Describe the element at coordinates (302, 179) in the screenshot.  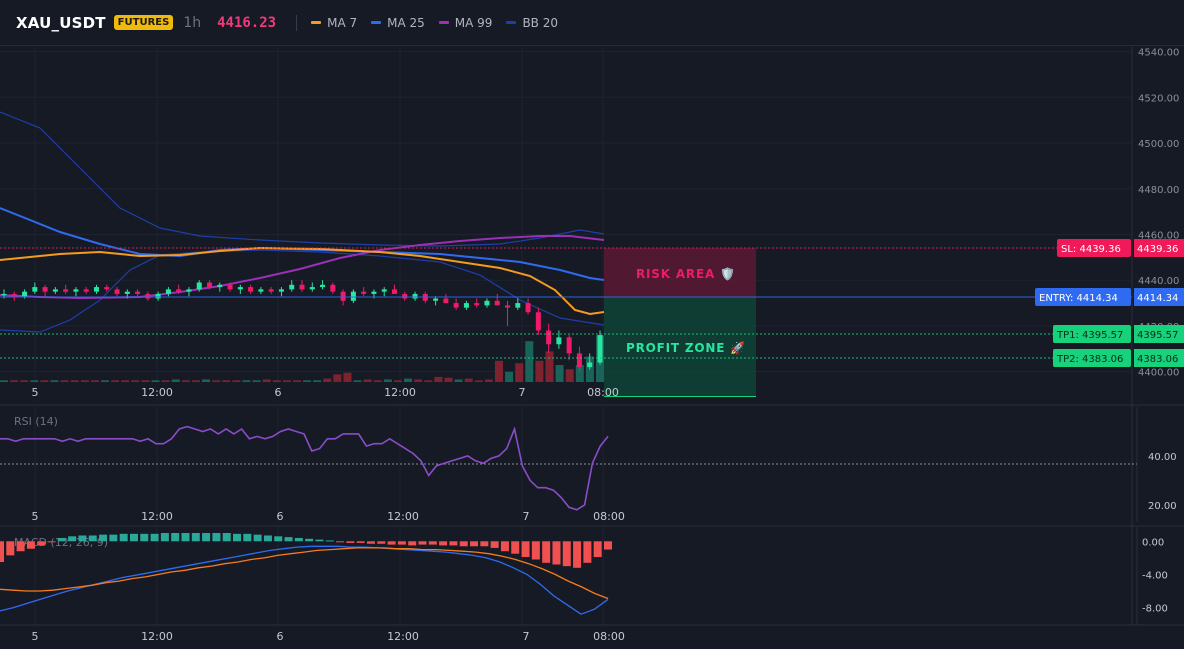
I see `bb-upper-band` at that location.